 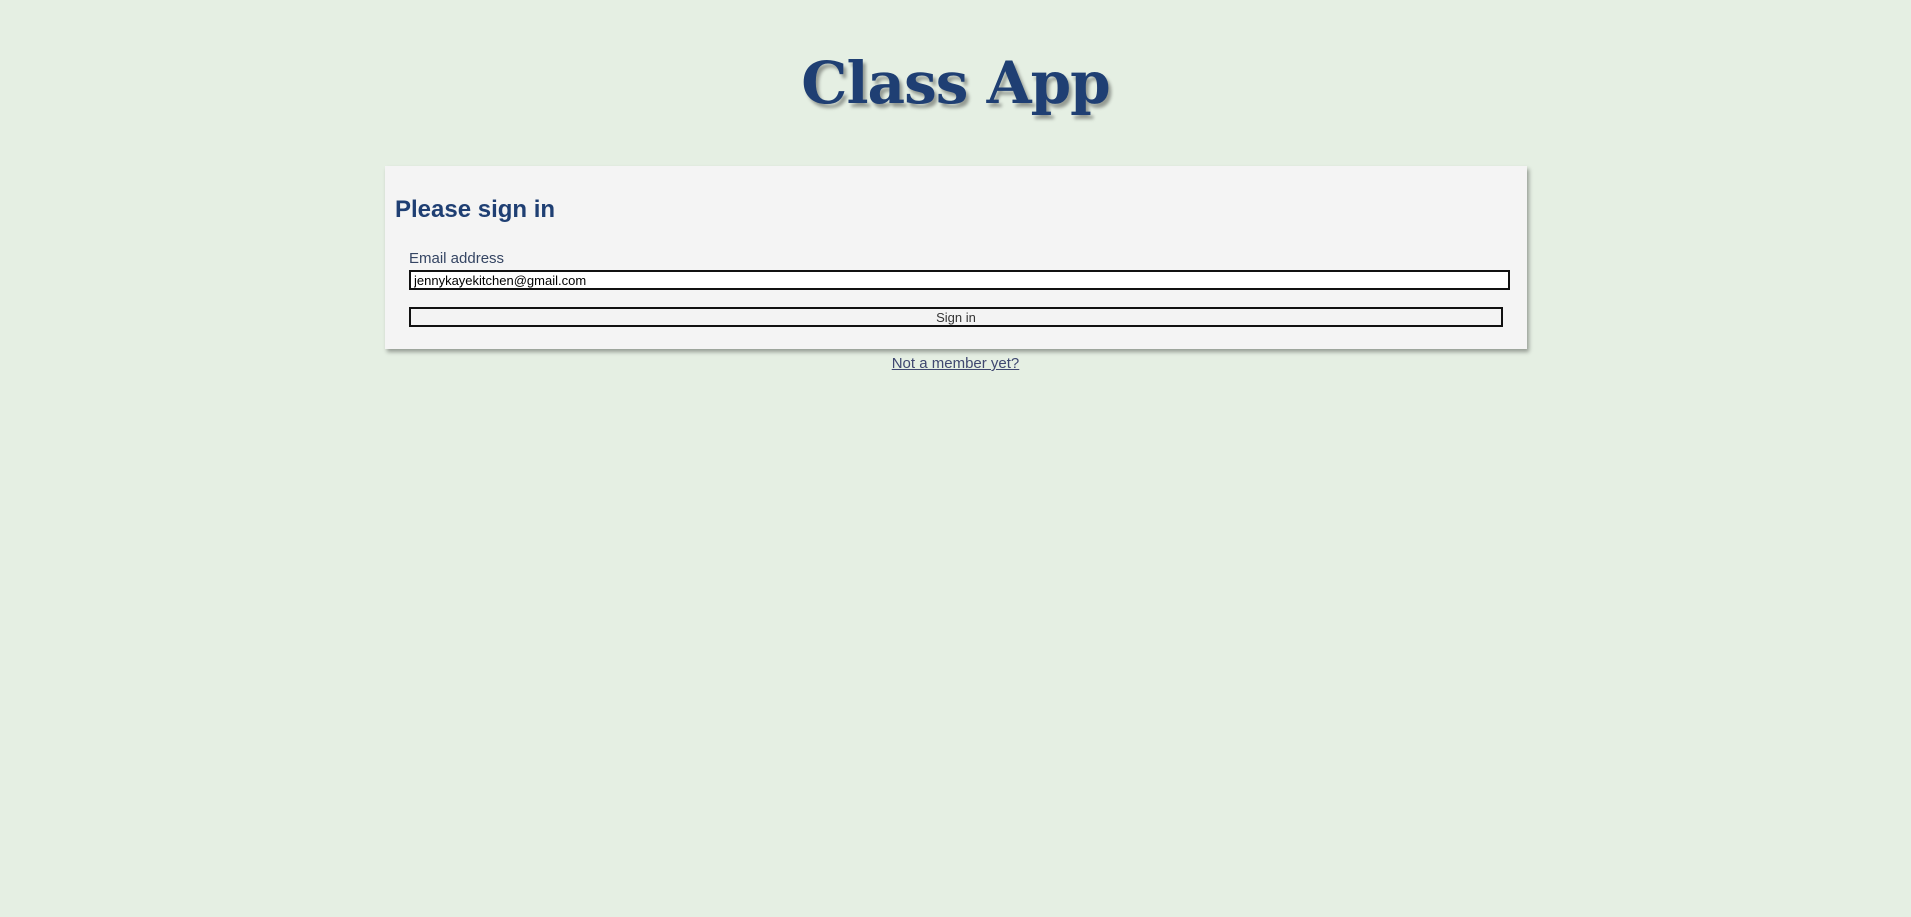 I want to click on email-label: Email address, so click(x=457, y=258).